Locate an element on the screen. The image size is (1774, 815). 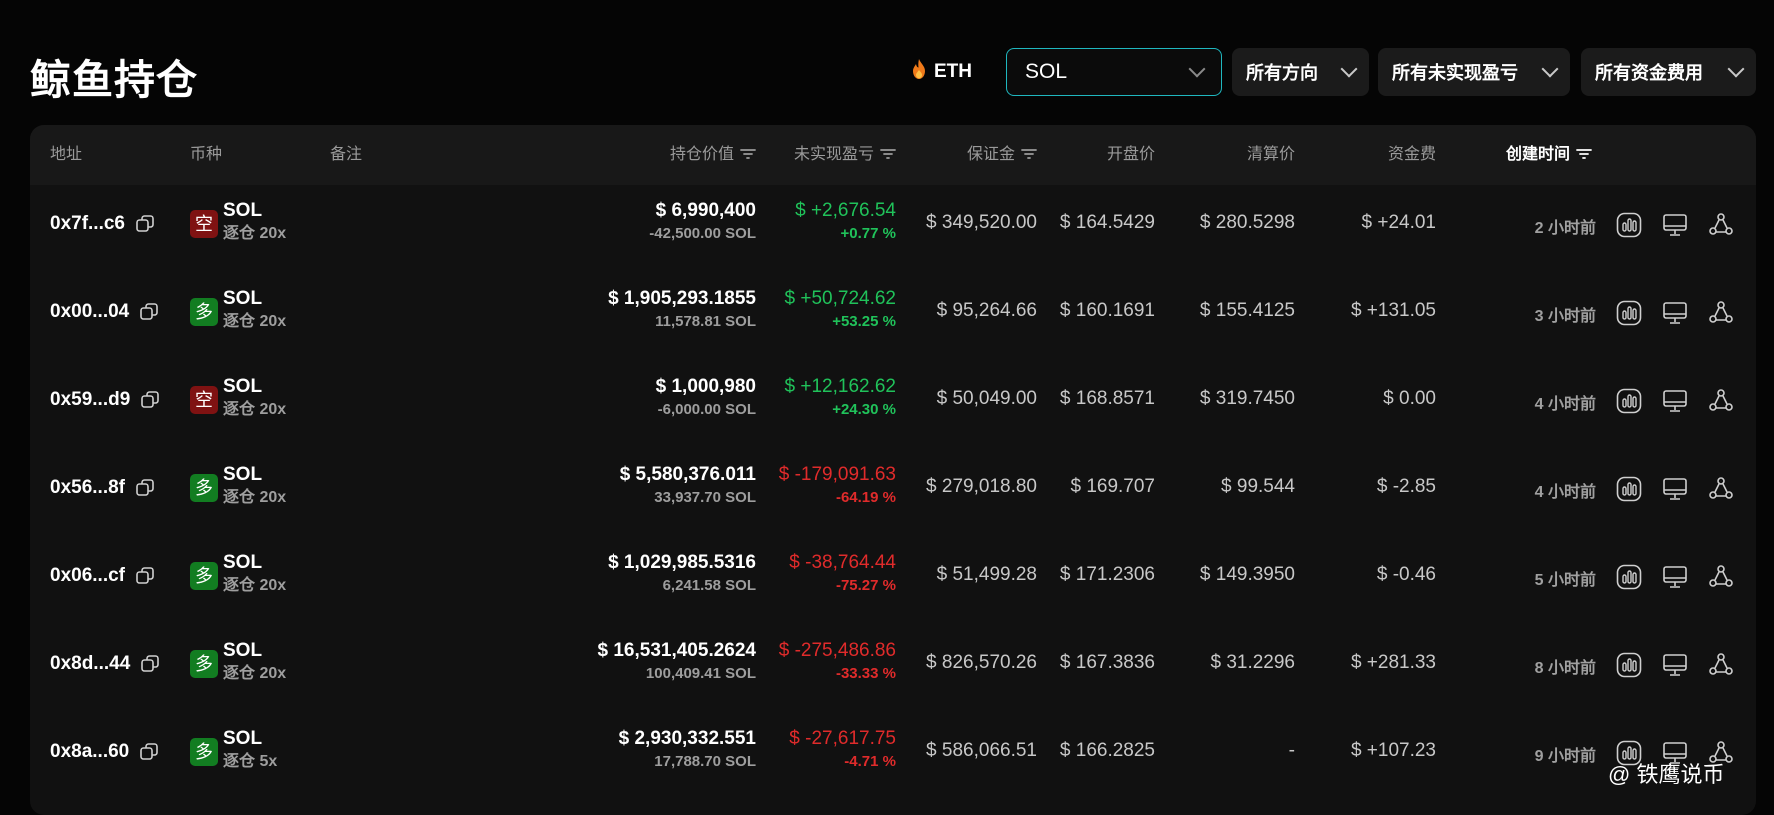
col-value: 持仓价值 is located at coordinates (713, 155).